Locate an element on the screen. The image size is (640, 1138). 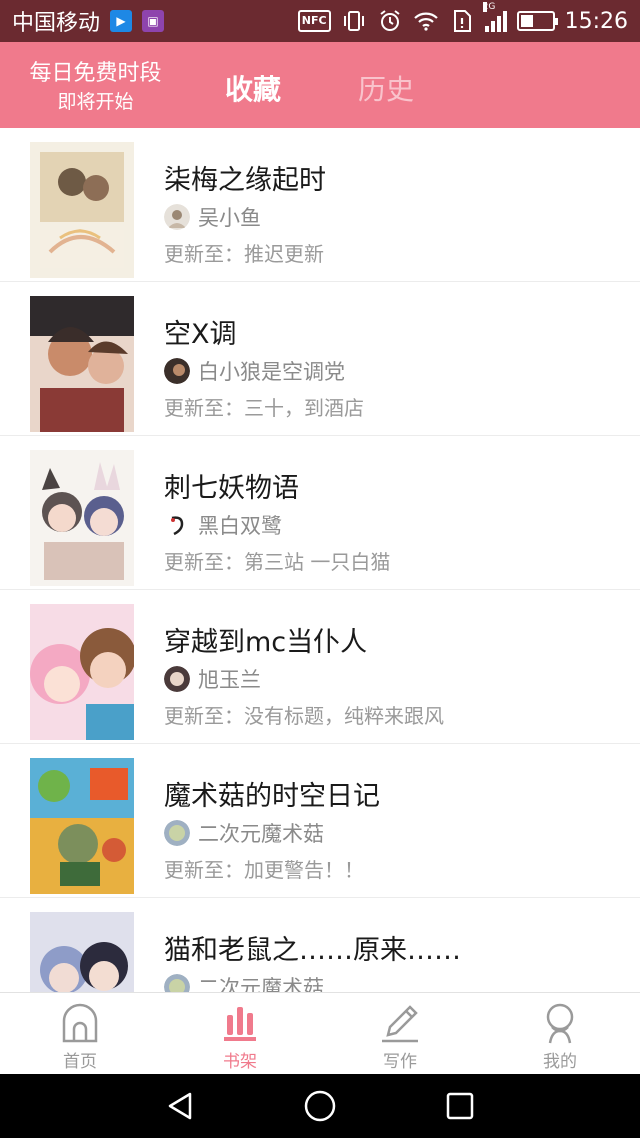
book-item: 刺七妖物语 黑白双鹭 更新至：第三站 一只白猫 is located at coordinates (320, 513).